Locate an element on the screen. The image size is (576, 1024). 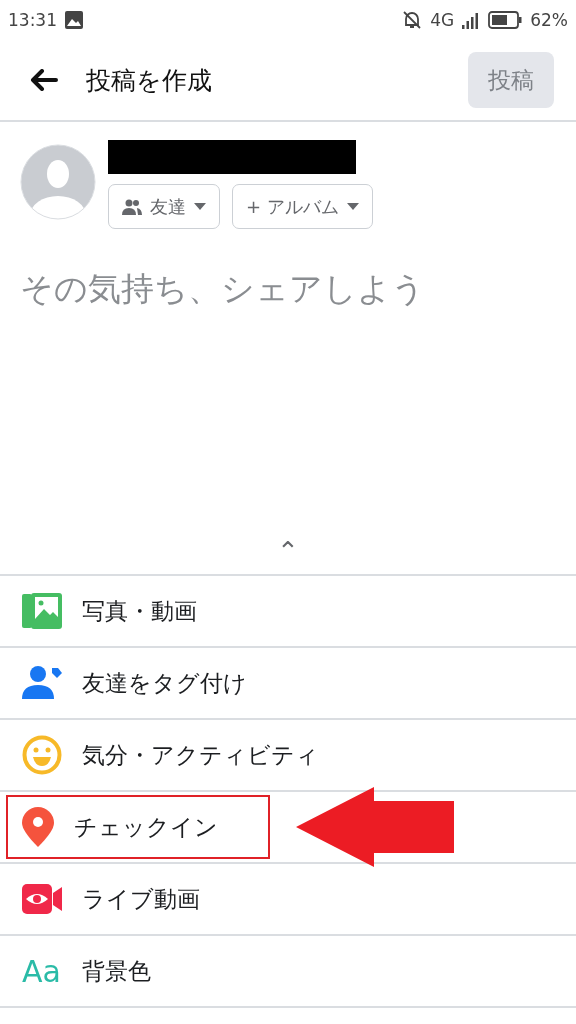
image-icon is located at coordinates (74, 20).